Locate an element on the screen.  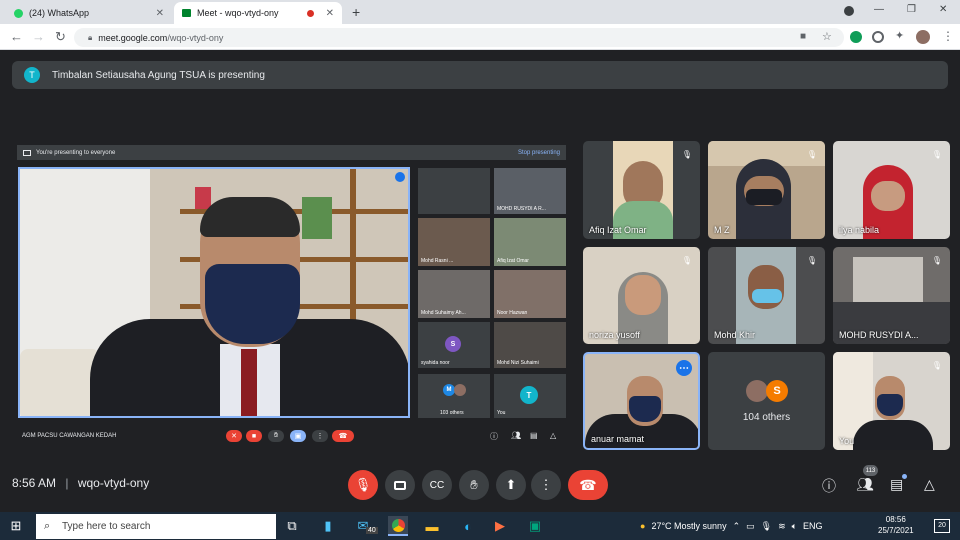
present-icon is located at coordinates (27, 152).